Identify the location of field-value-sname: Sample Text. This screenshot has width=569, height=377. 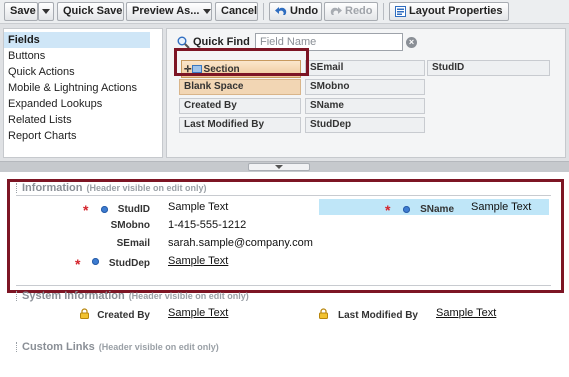
(501, 207).